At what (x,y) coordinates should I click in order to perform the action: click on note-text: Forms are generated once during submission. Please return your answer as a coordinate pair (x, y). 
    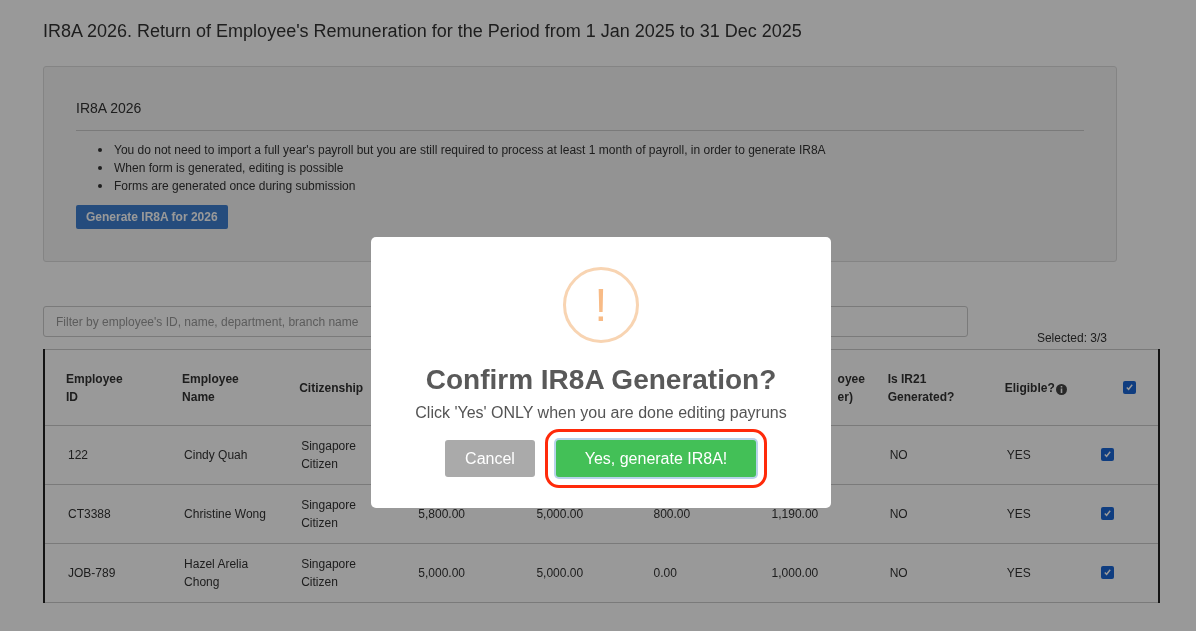
    Looking at the image, I should click on (235, 186).